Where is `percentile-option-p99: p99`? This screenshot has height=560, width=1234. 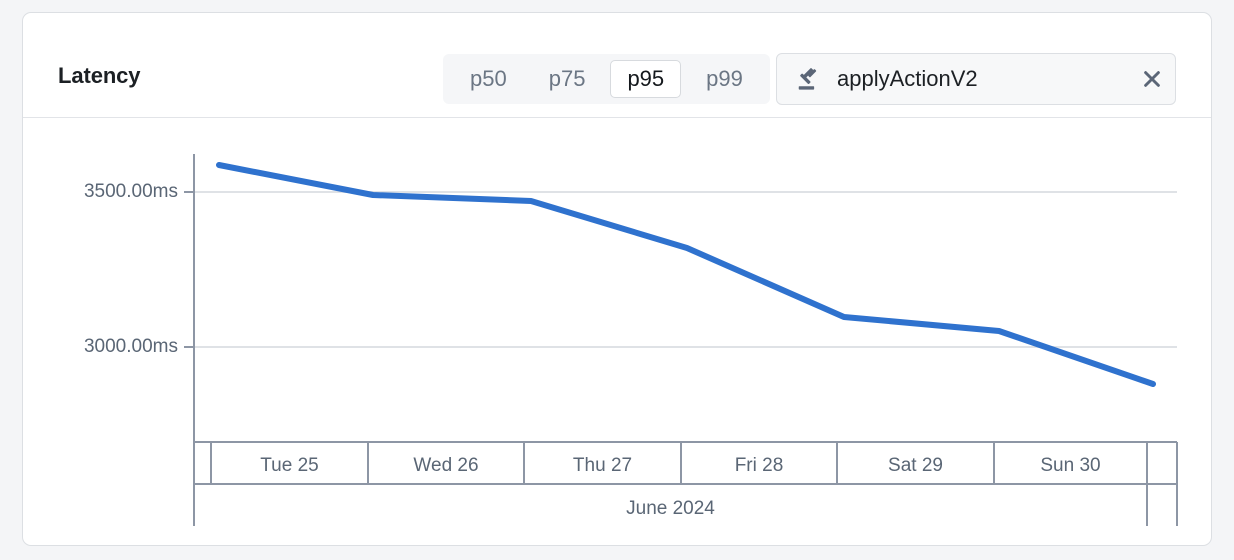
percentile-option-p99: p99 is located at coordinates (724, 79).